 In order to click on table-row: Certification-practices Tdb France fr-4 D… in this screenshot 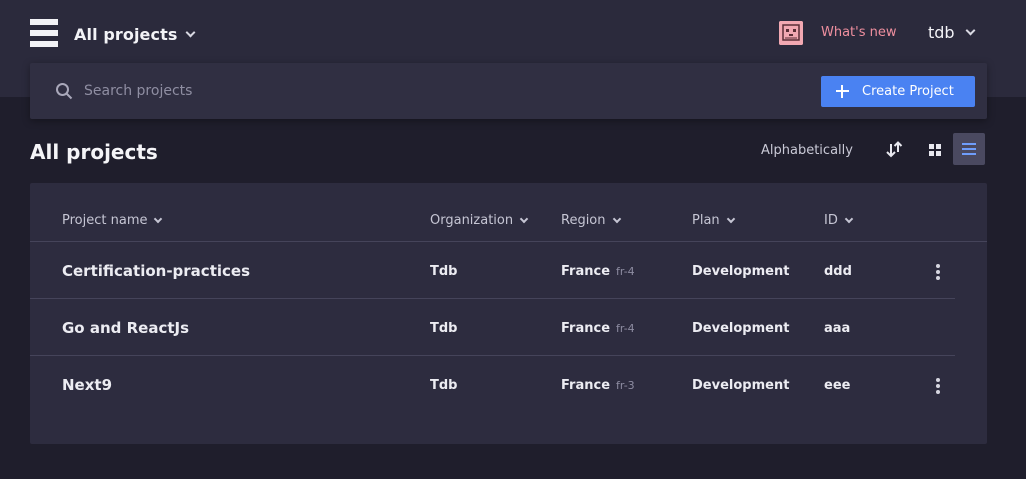, I will do `click(508, 270)`.